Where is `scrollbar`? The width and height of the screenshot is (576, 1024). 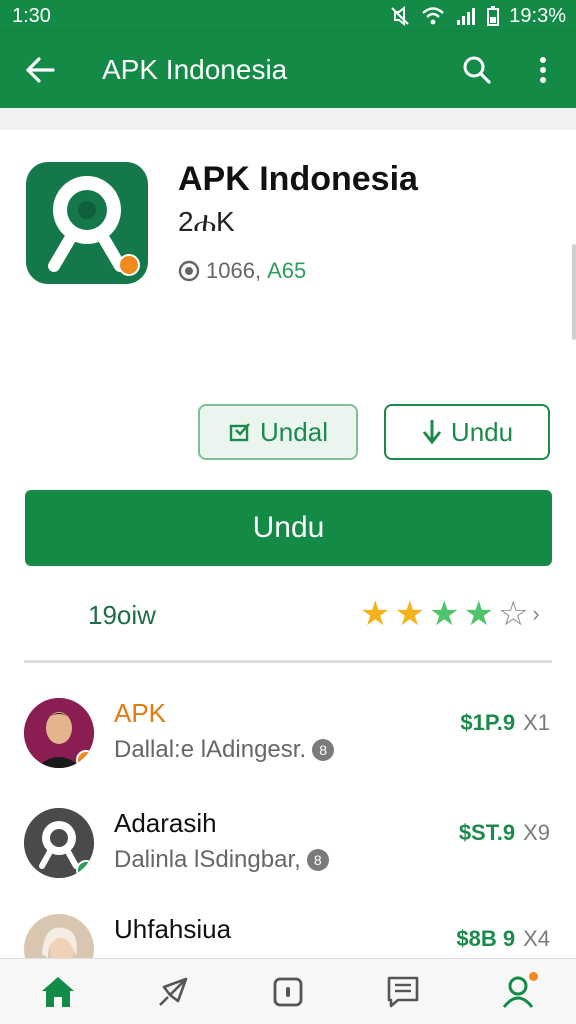 scrollbar is located at coordinates (574, 292).